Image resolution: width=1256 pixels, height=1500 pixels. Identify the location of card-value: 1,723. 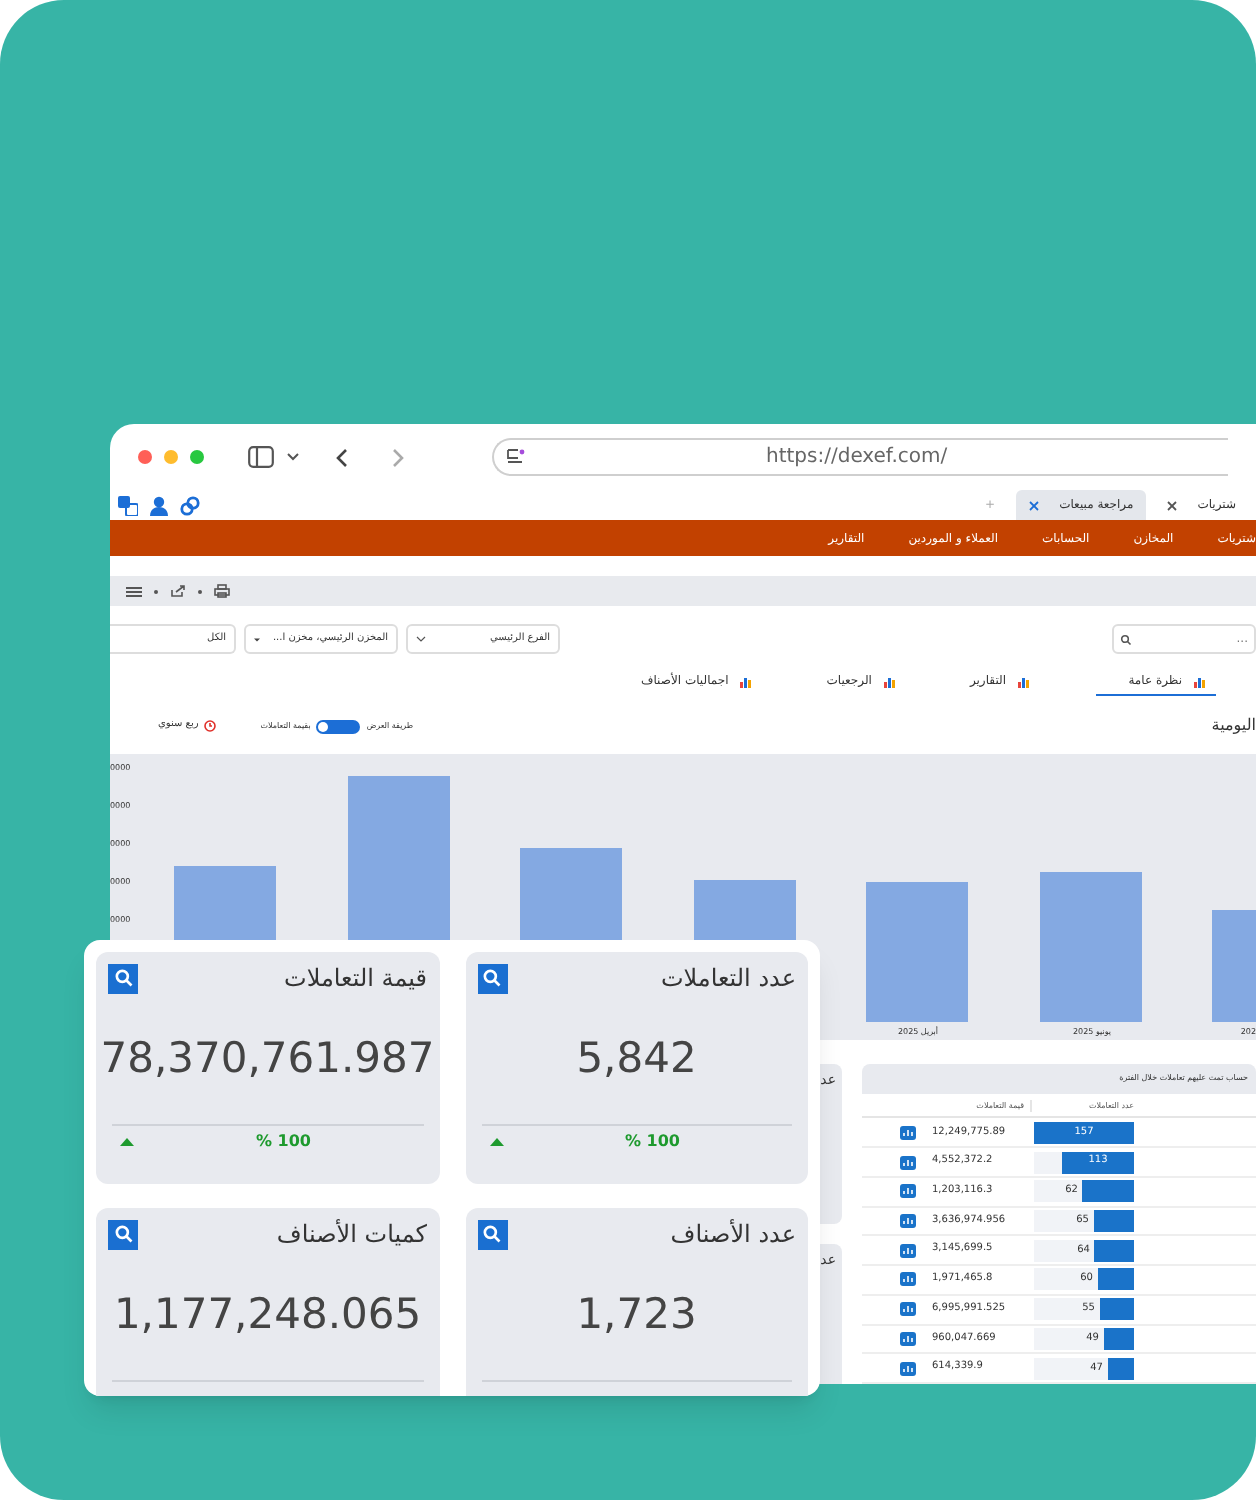
(636, 1315).